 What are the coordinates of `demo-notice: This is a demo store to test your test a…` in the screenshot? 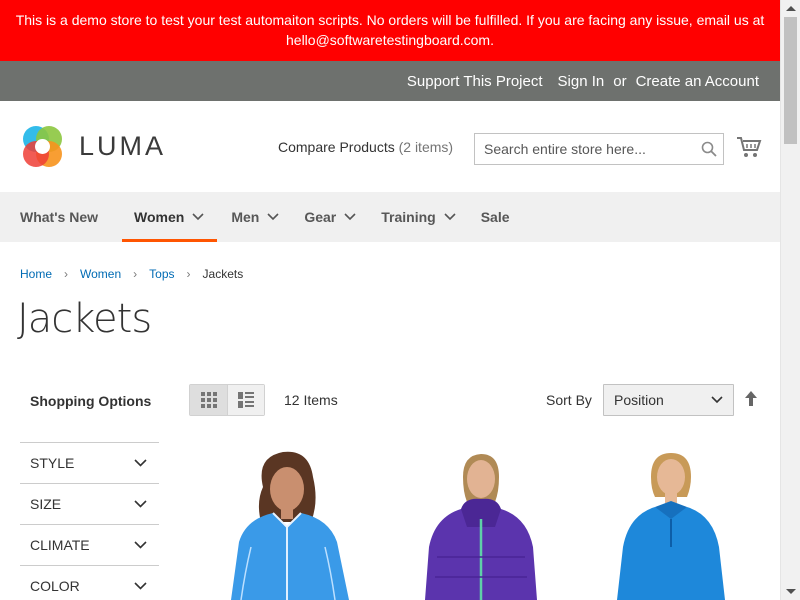 It's located at (390, 30).